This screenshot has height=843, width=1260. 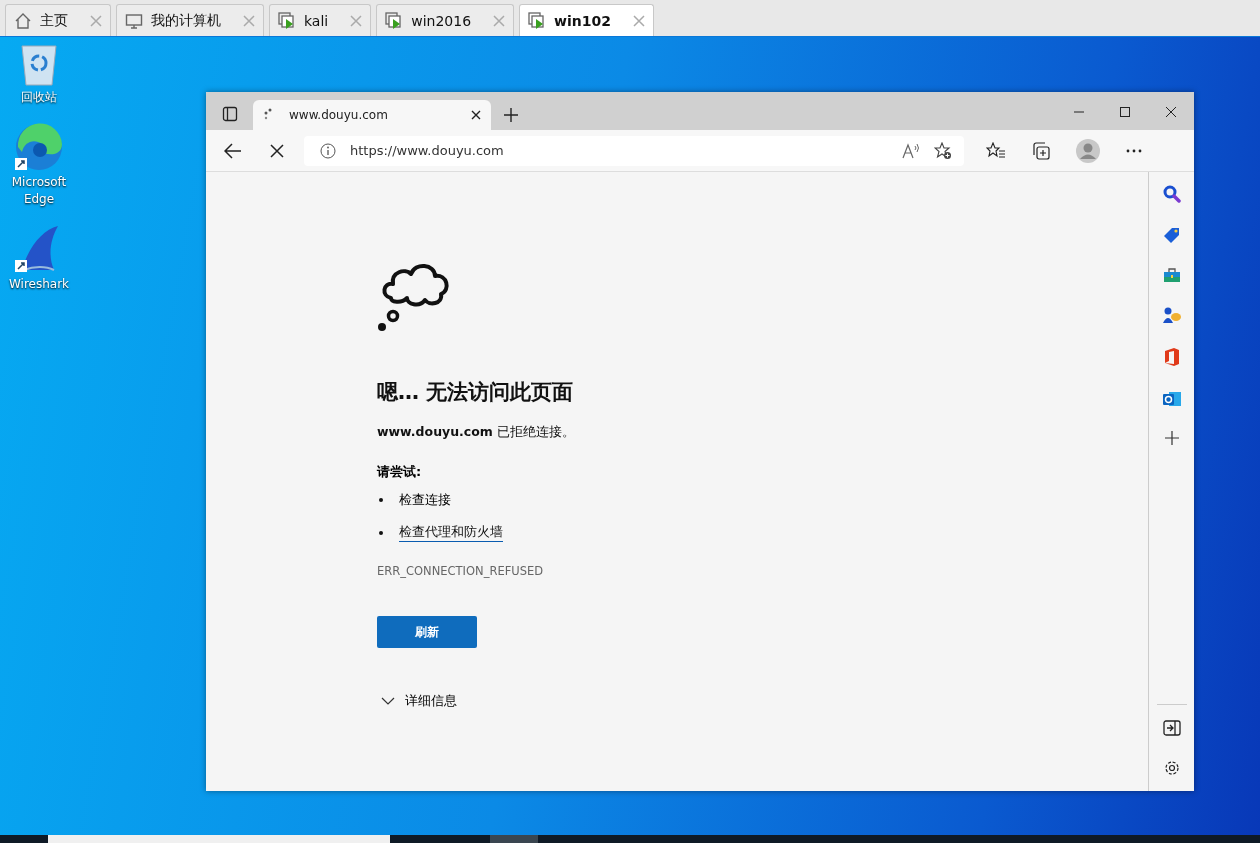 What do you see at coordinates (372, 115) in the screenshot?
I see `browser-tab: www.douyu.com` at bounding box center [372, 115].